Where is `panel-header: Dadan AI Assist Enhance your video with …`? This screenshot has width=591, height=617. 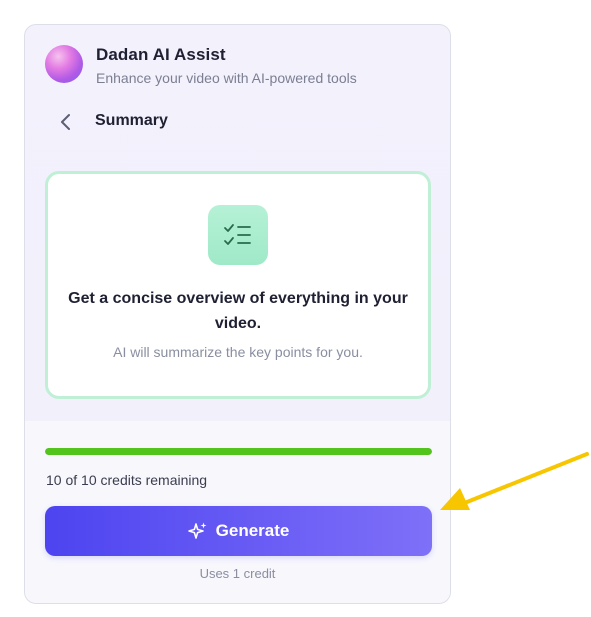
panel-header: Dadan AI Assist Enhance your video with … is located at coordinates (237, 65).